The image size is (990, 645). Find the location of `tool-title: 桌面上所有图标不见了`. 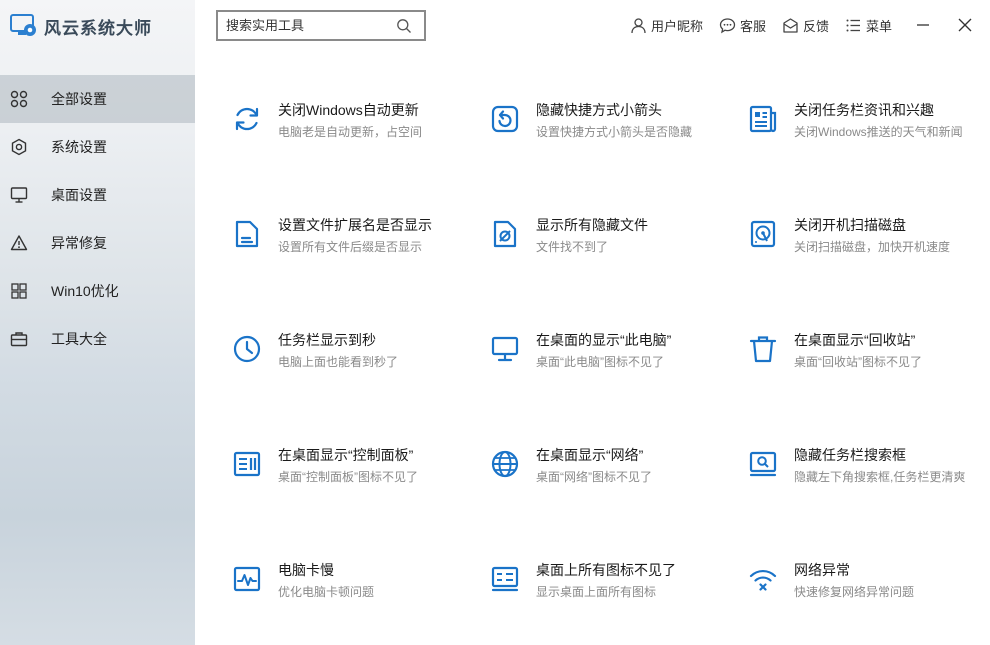

tool-title: 桌面上所有图标不见了 is located at coordinates (606, 570).